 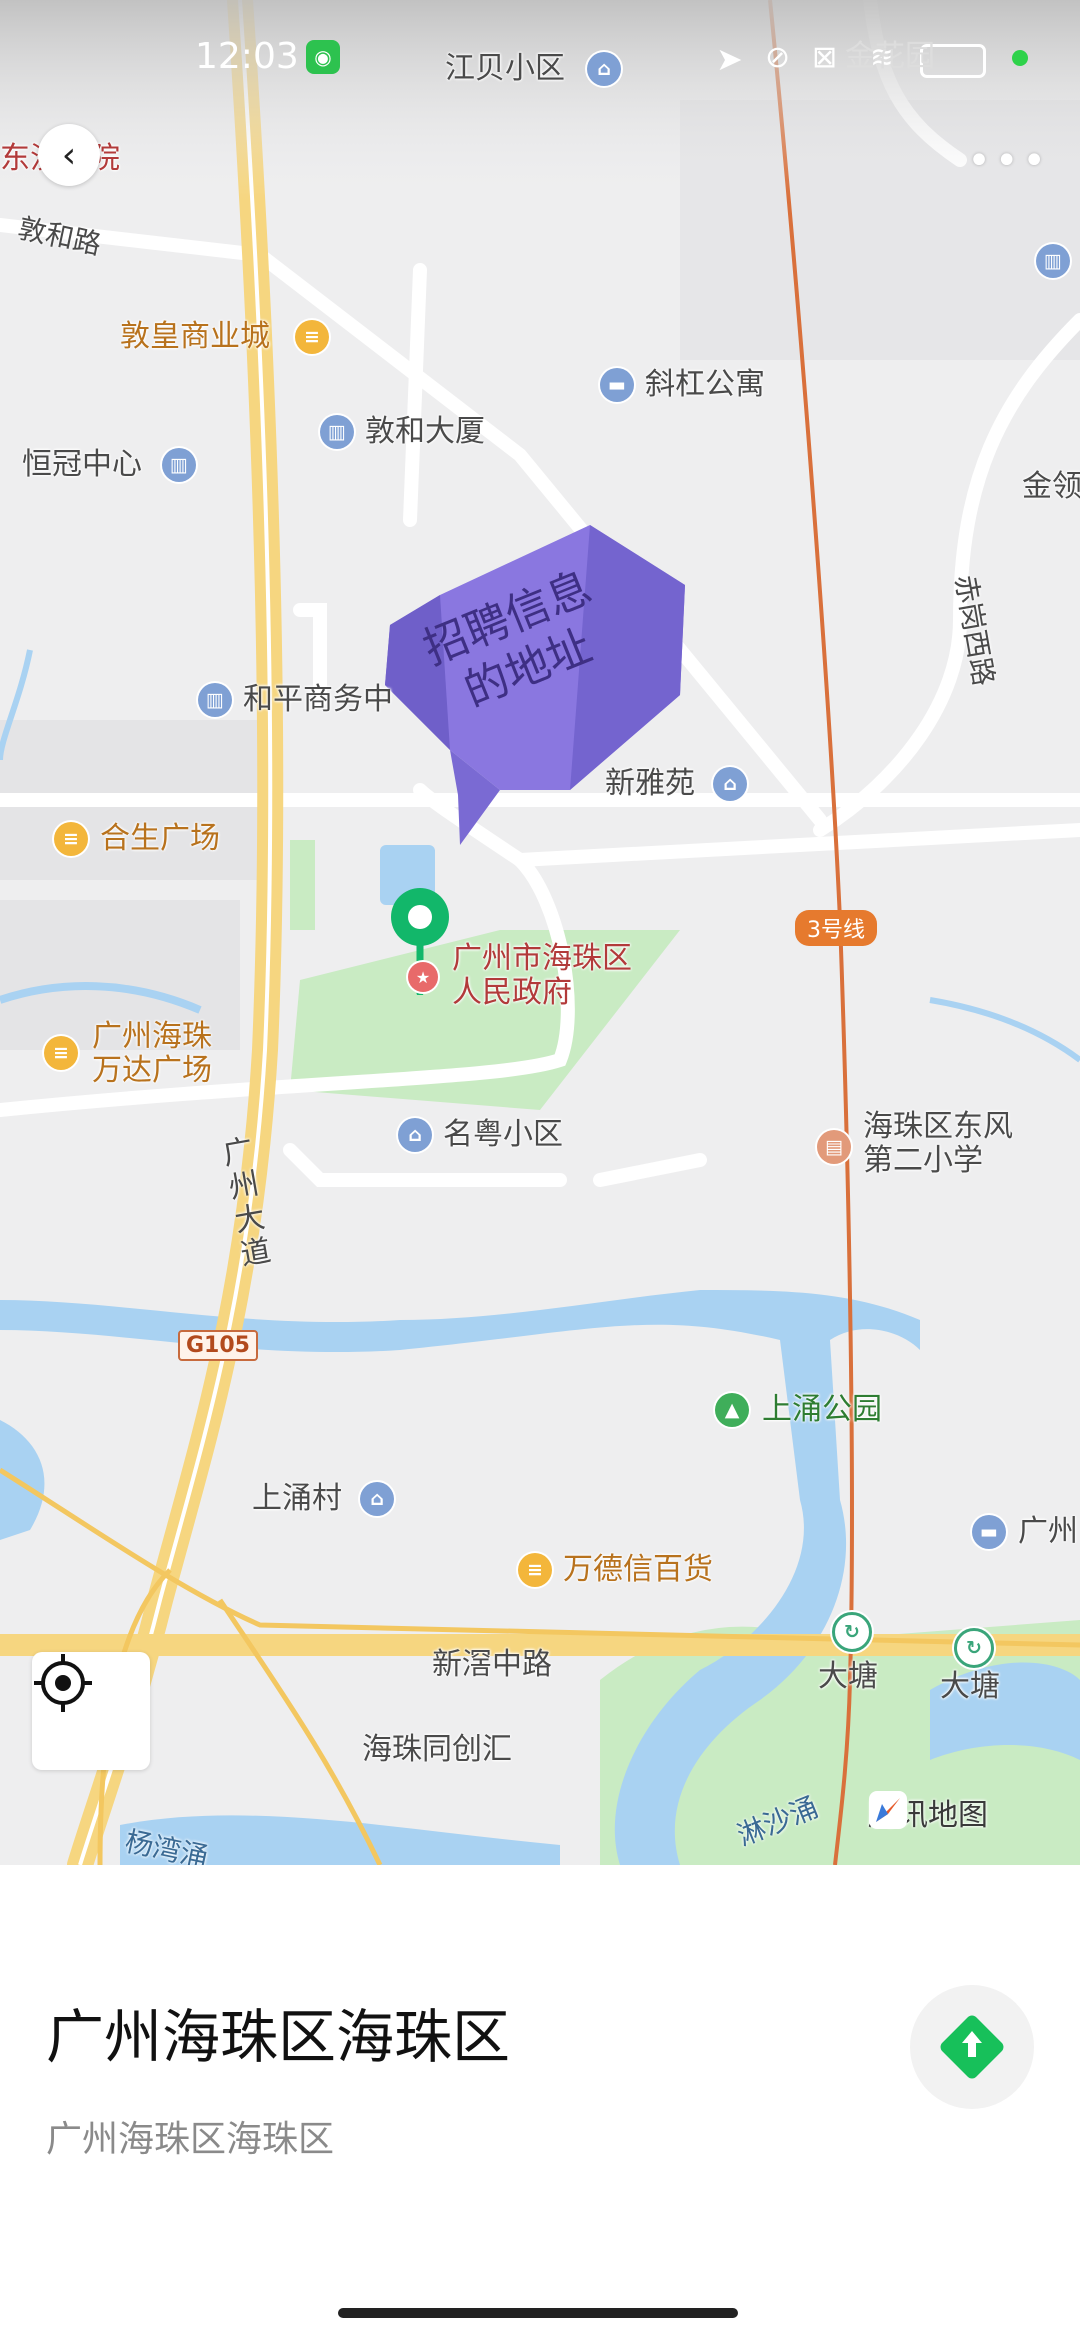 I want to click on navigate-button, so click(x=972, y=2047).